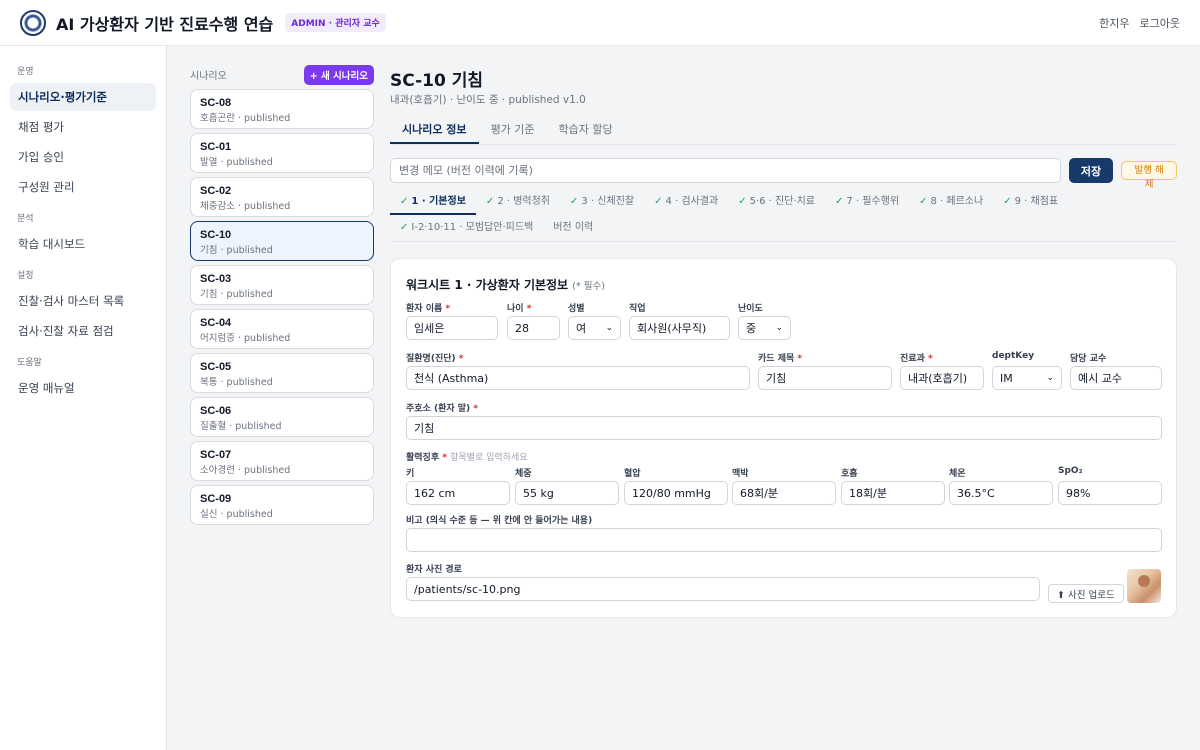  I want to click on photo-path-input: /patients/sc-10.png, so click(723, 589).